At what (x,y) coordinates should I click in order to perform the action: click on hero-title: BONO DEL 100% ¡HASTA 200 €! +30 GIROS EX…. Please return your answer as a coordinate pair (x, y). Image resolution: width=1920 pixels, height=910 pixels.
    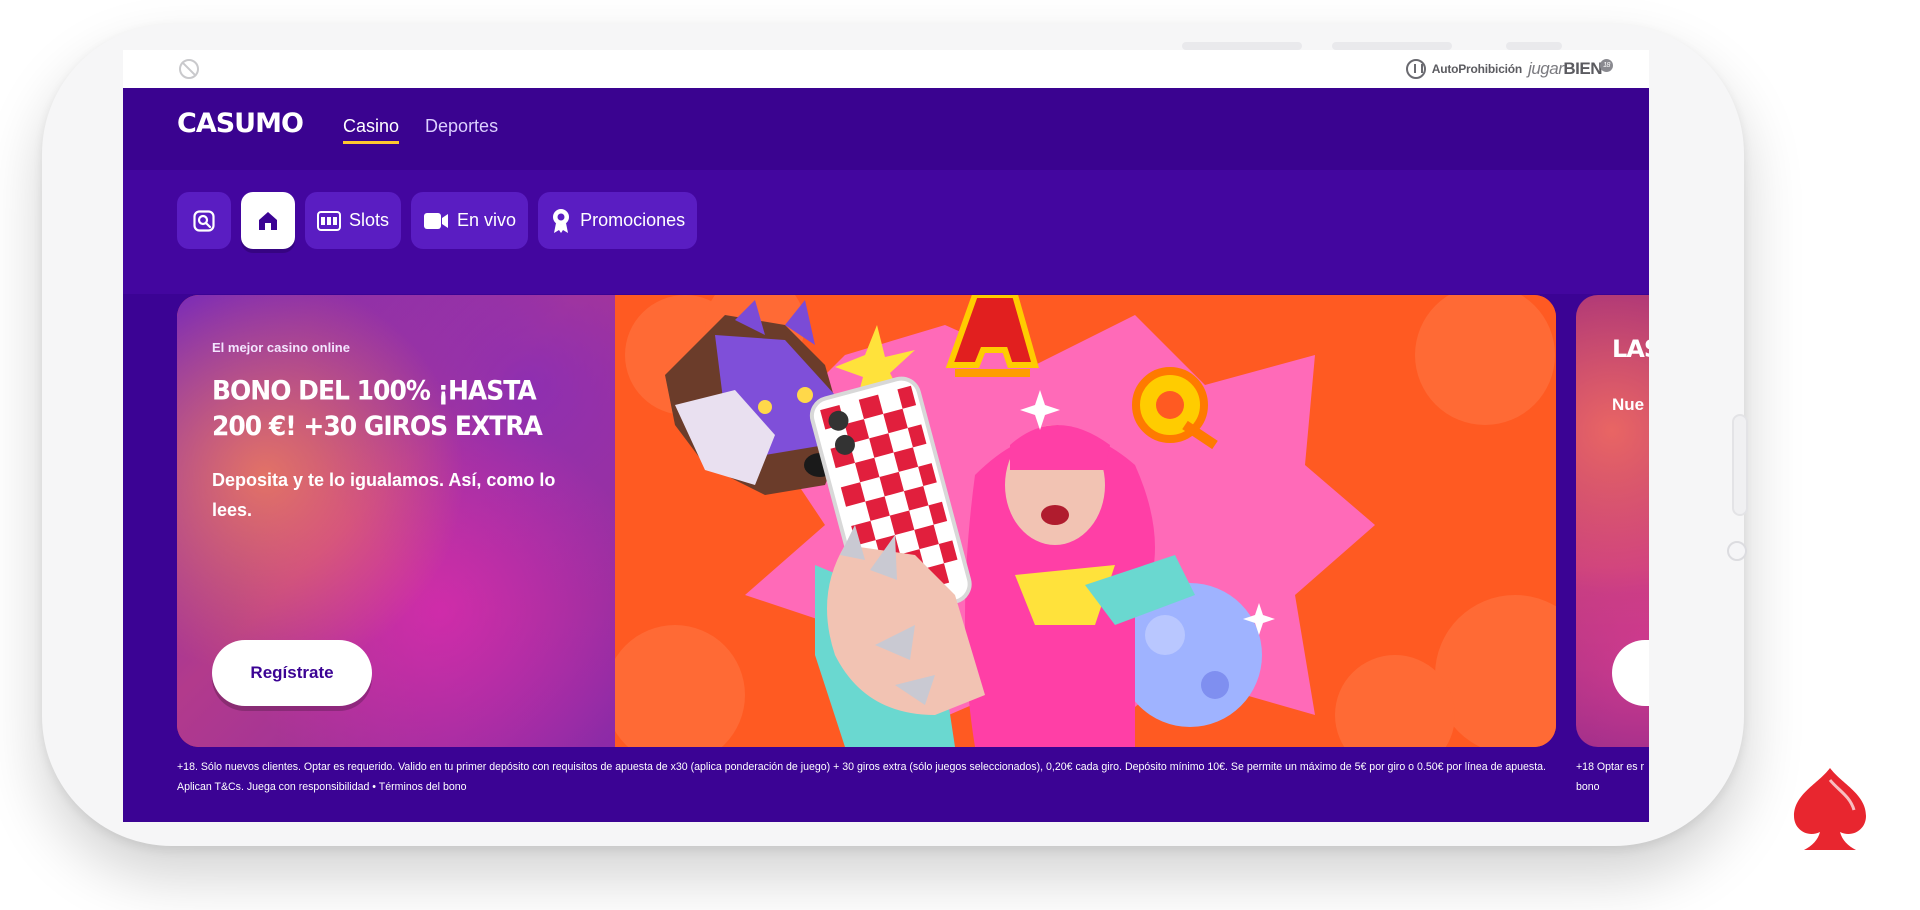
    Looking at the image, I should click on (377, 408).